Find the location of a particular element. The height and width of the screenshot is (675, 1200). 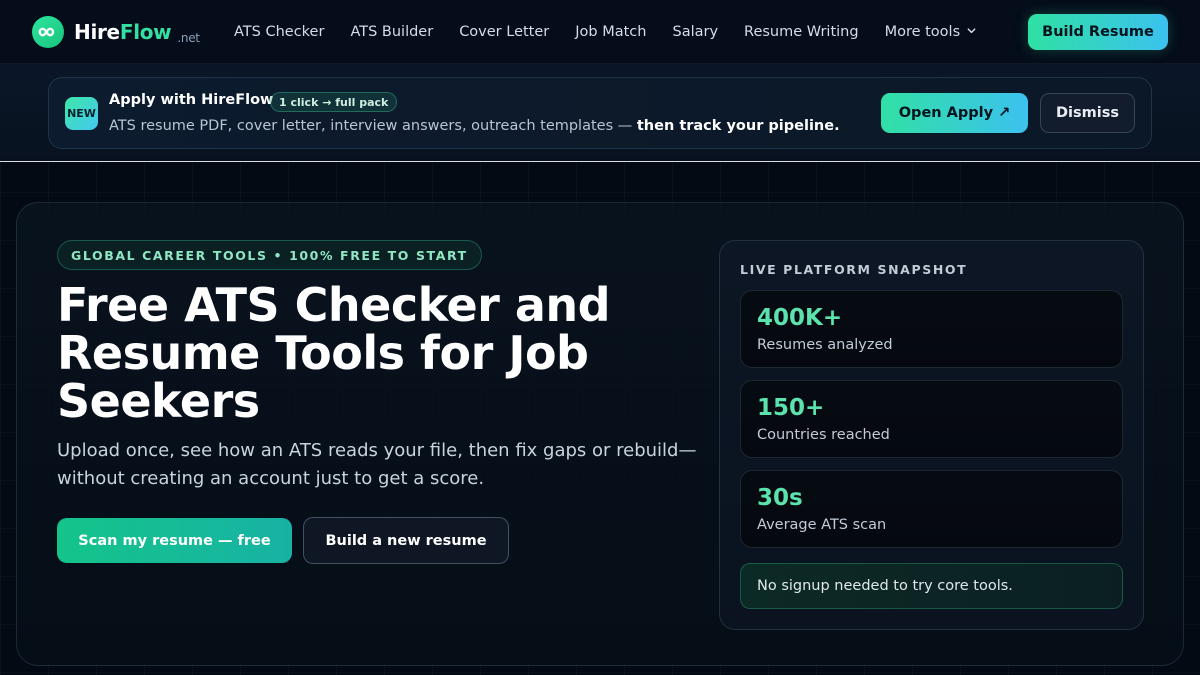

nav-ats-checker: ATS Checker is located at coordinates (279, 32).